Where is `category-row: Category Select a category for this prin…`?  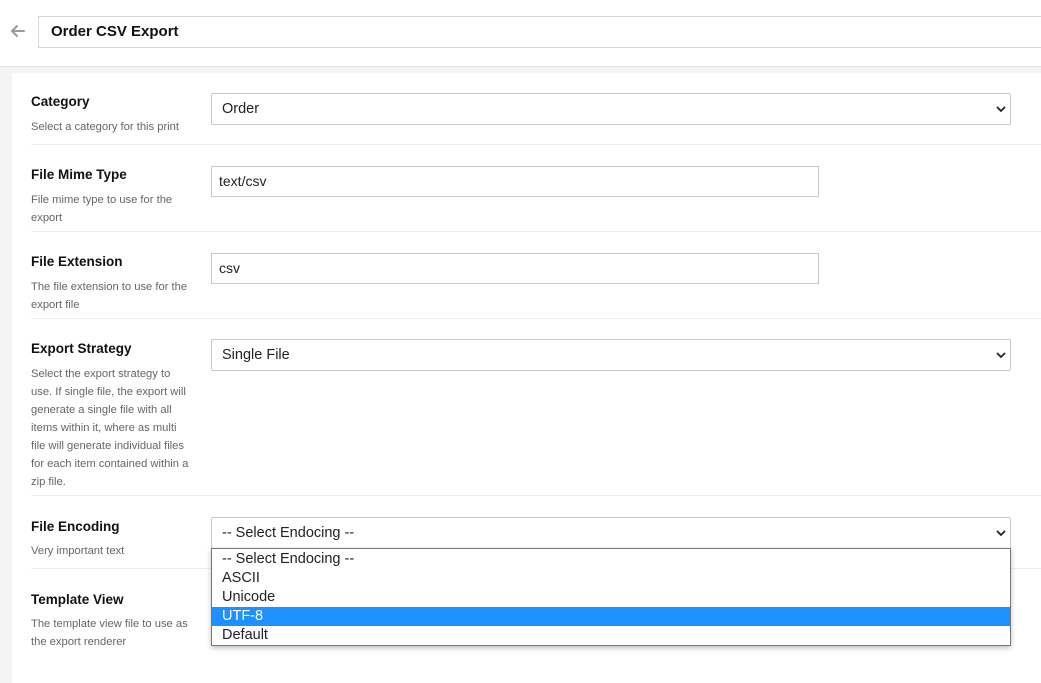 category-row: Category Select a category for this prin… is located at coordinates (536, 109).